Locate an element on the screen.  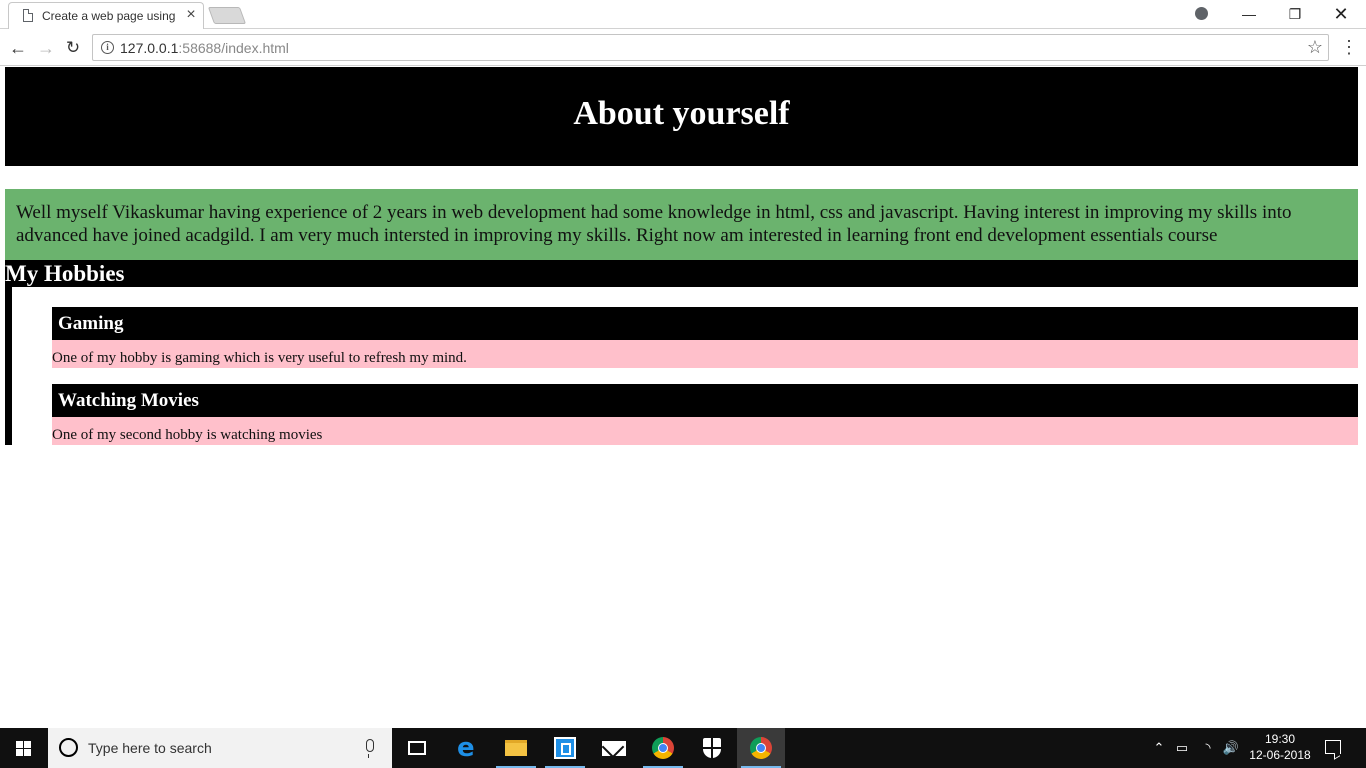
chrome-active-button is located at coordinates (761, 748).